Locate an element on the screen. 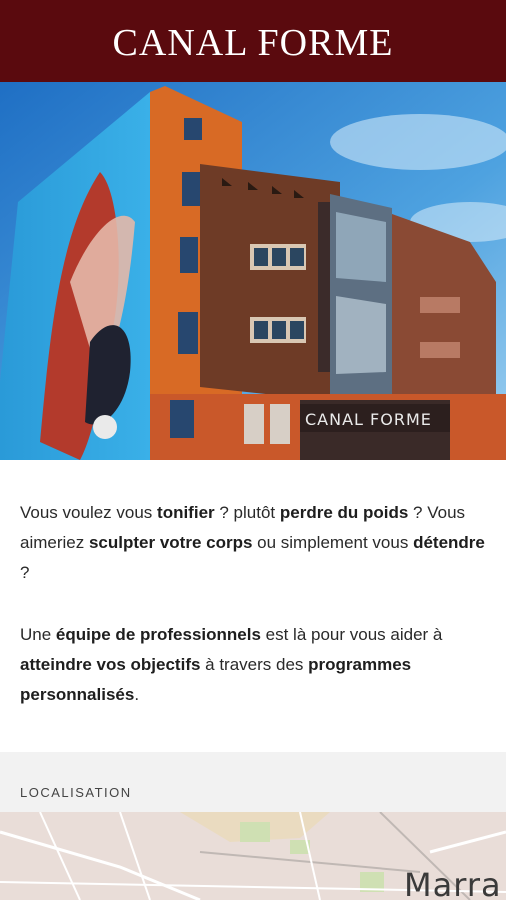  body-text: ? plutôt is located at coordinates (247, 512).